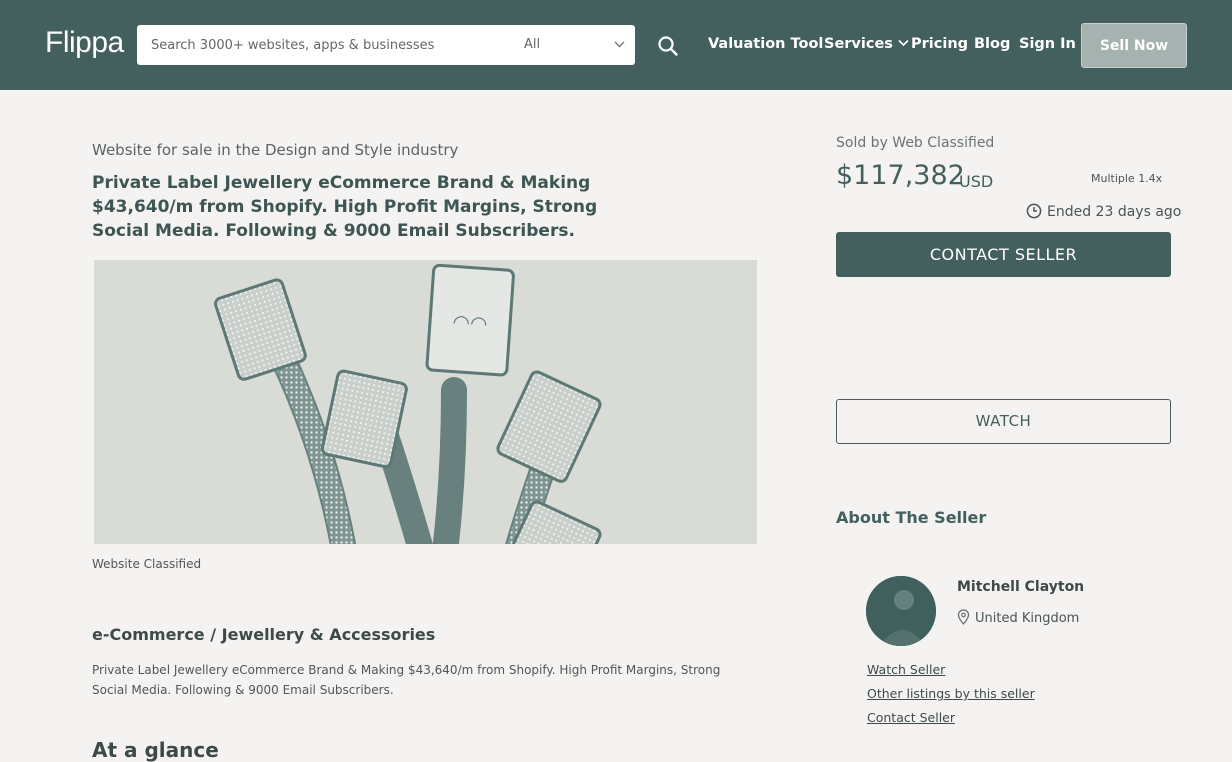 This screenshot has height=762, width=1232. Describe the element at coordinates (1020, 587) in the screenshot. I see `seller-name: Mitchell Clayton` at that location.